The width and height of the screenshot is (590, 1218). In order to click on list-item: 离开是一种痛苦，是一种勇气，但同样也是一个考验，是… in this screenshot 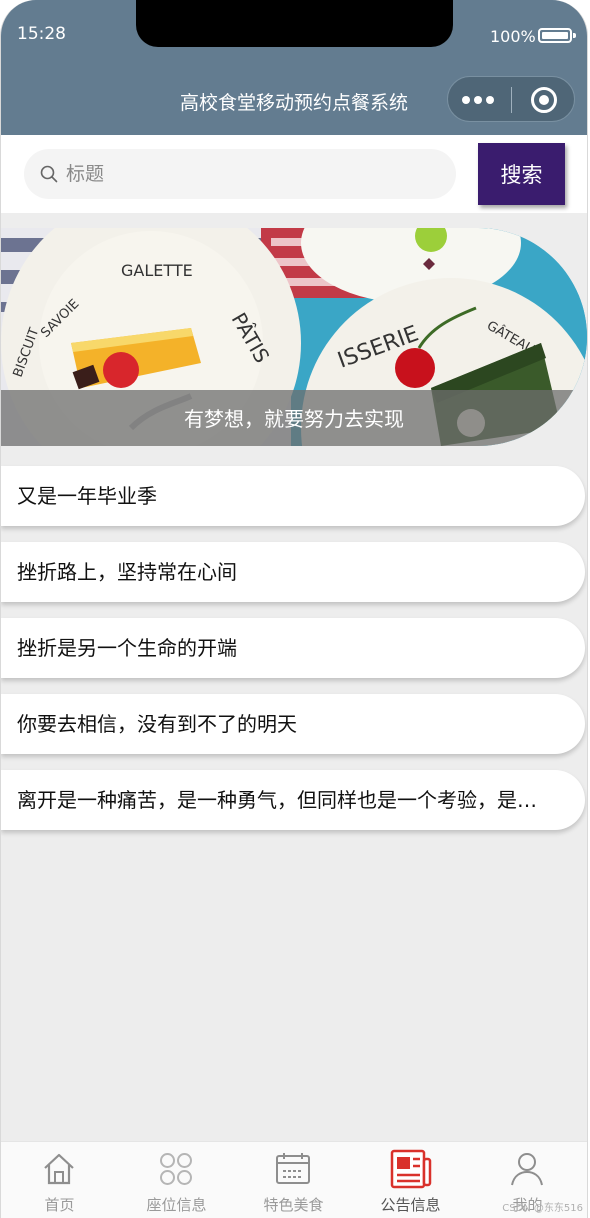, I will do `click(293, 800)`.